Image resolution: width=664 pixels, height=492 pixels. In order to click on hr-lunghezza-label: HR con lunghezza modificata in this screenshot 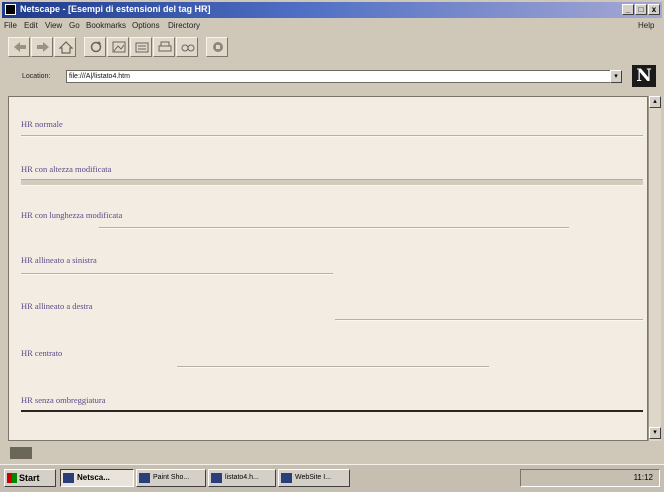, I will do `click(72, 215)`.